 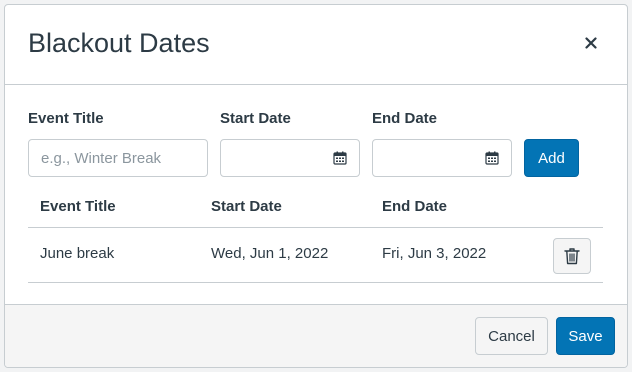 I want to click on row-event-title: June break, so click(x=77, y=253).